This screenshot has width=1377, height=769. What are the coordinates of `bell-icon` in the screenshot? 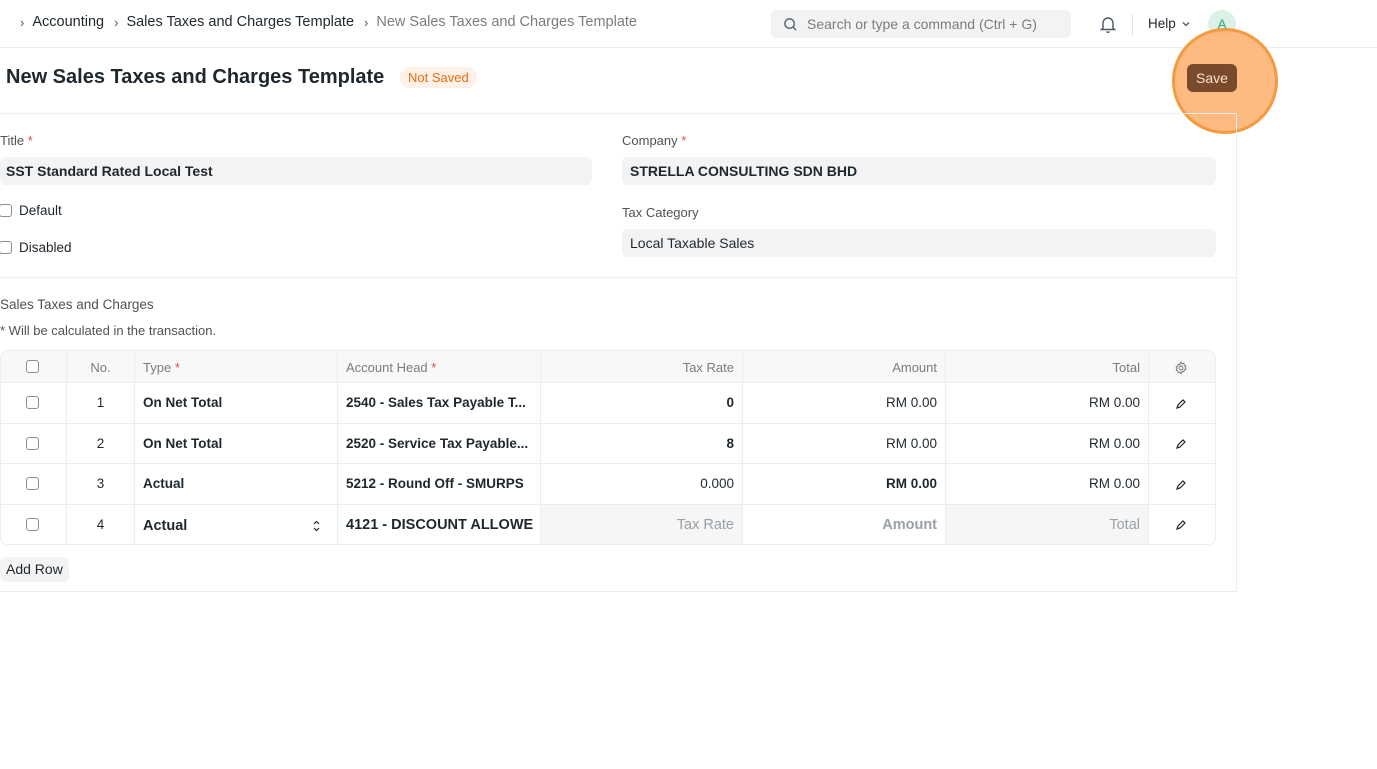 It's located at (1108, 24).